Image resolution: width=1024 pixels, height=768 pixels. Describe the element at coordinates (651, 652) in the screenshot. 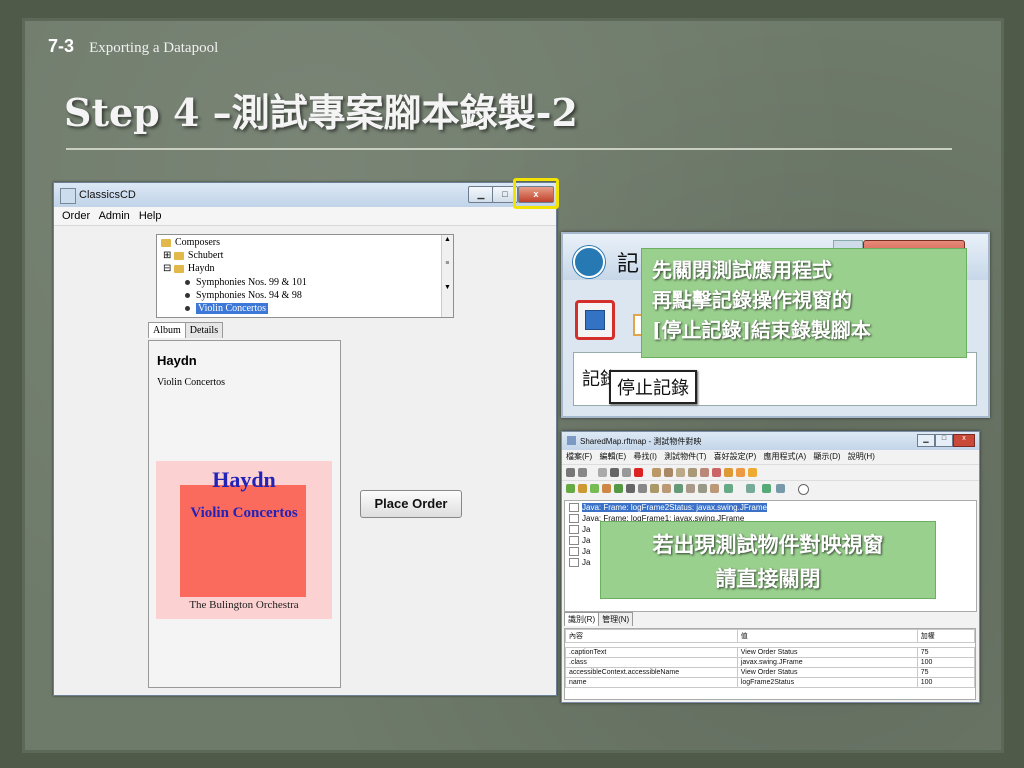

I see `prop-name: .captionText` at that location.